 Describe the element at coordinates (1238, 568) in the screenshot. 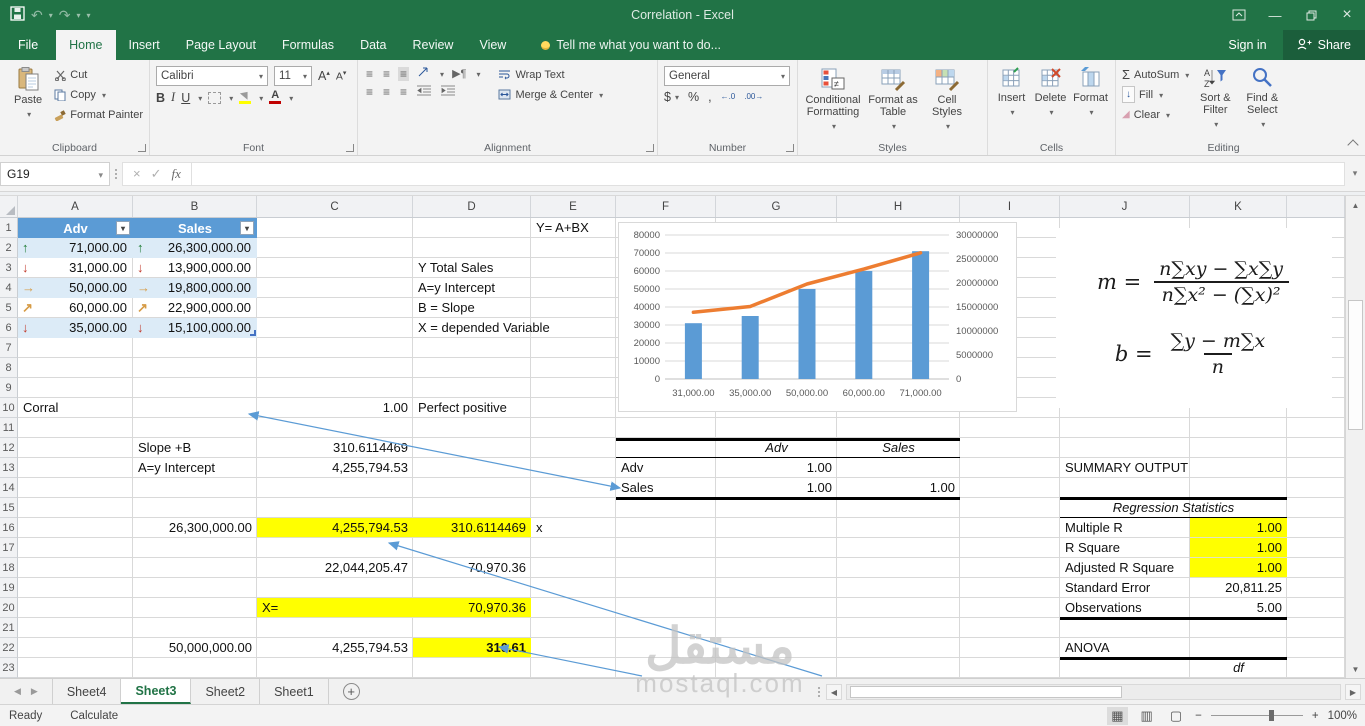

I see `cell-K18: 1.00` at that location.